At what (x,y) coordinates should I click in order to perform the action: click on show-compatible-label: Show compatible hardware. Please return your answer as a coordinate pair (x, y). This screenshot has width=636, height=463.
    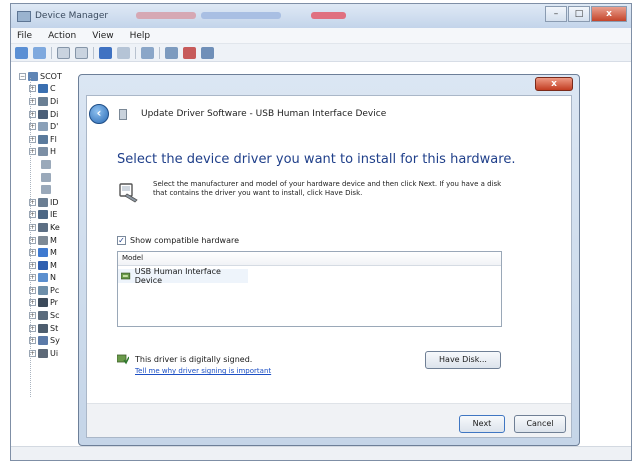
    Looking at the image, I should click on (184, 240).